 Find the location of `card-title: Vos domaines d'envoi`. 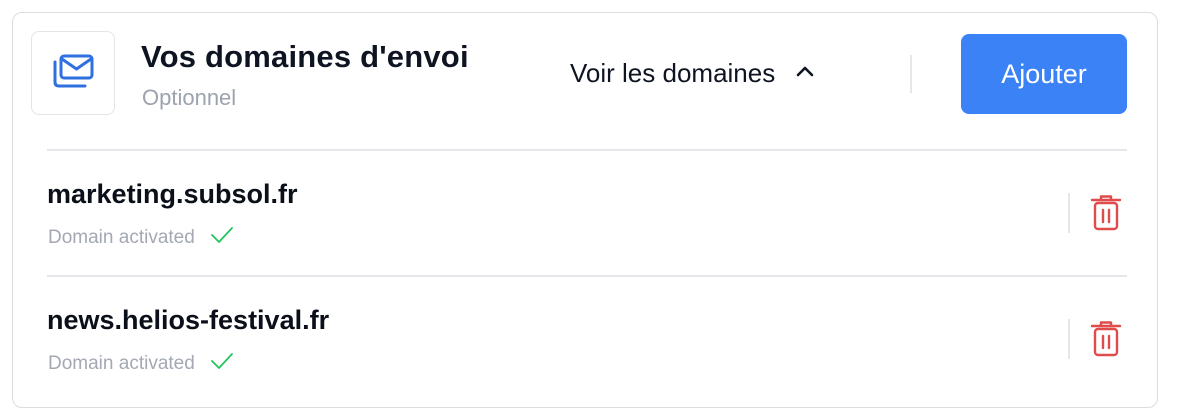

card-title: Vos domaines d'envoi is located at coordinates (305, 56).